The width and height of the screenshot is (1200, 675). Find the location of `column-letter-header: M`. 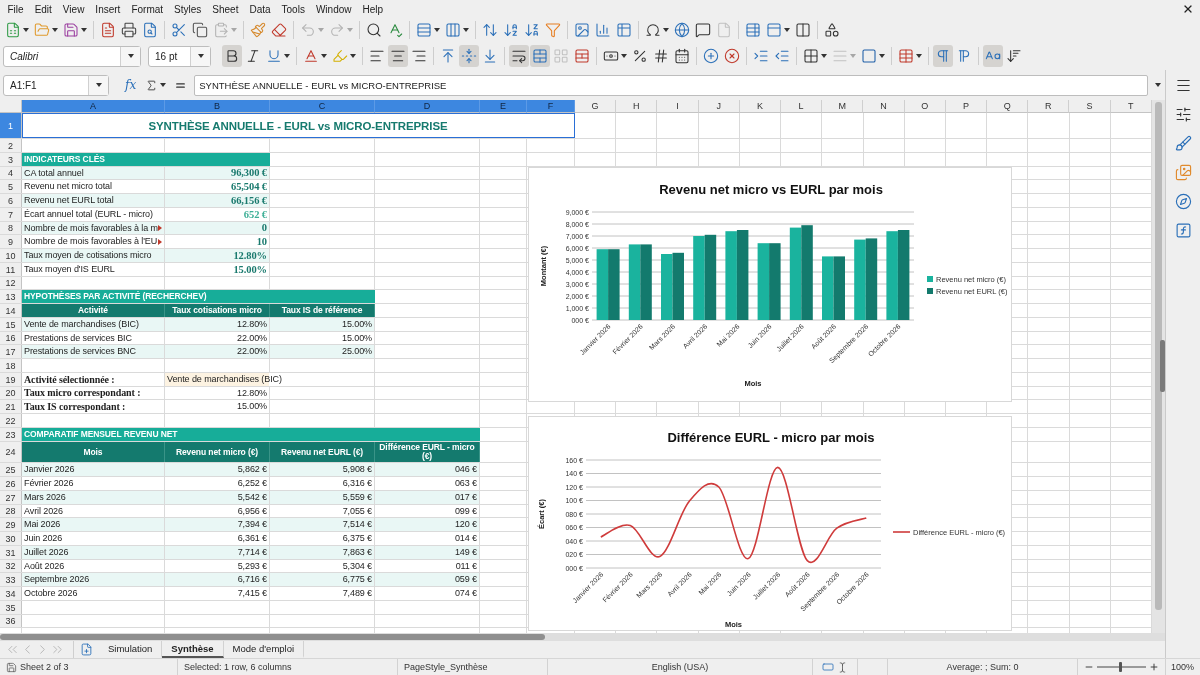

column-letter-header: M is located at coordinates (843, 106).